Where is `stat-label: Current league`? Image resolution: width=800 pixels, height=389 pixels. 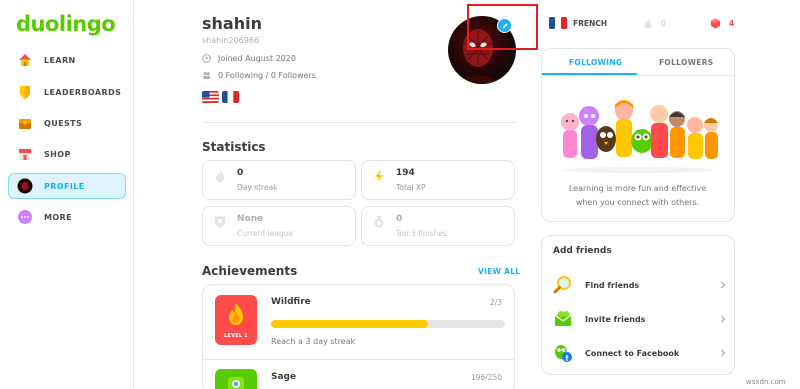 stat-label: Current league is located at coordinates (265, 233).